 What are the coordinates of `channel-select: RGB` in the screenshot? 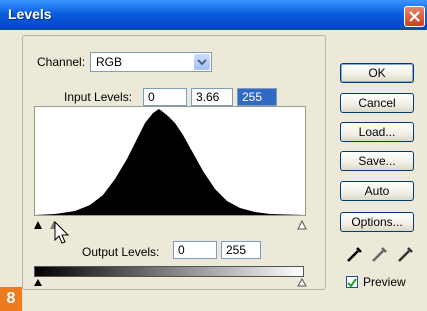 It's located at (151, 62).